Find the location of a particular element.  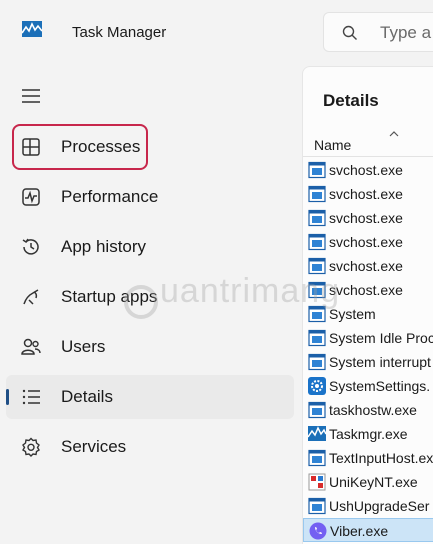

history-icon is located at coordinates (30, 246).